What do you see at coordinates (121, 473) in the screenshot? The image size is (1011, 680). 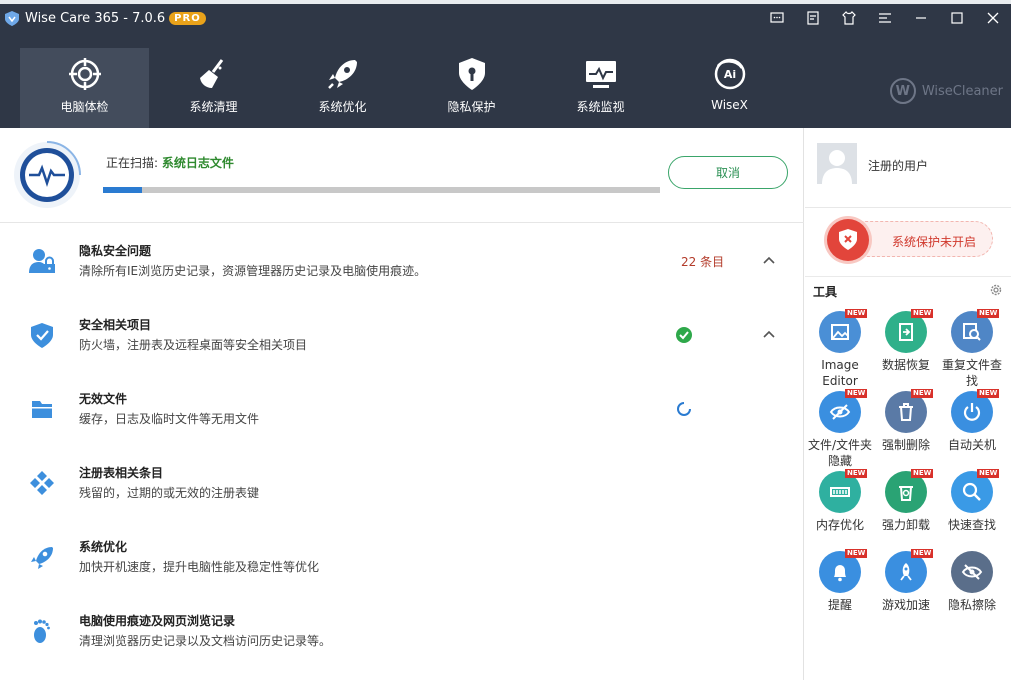 I see `item-title: 注册表相关条目` at bounding box center [121, 473].